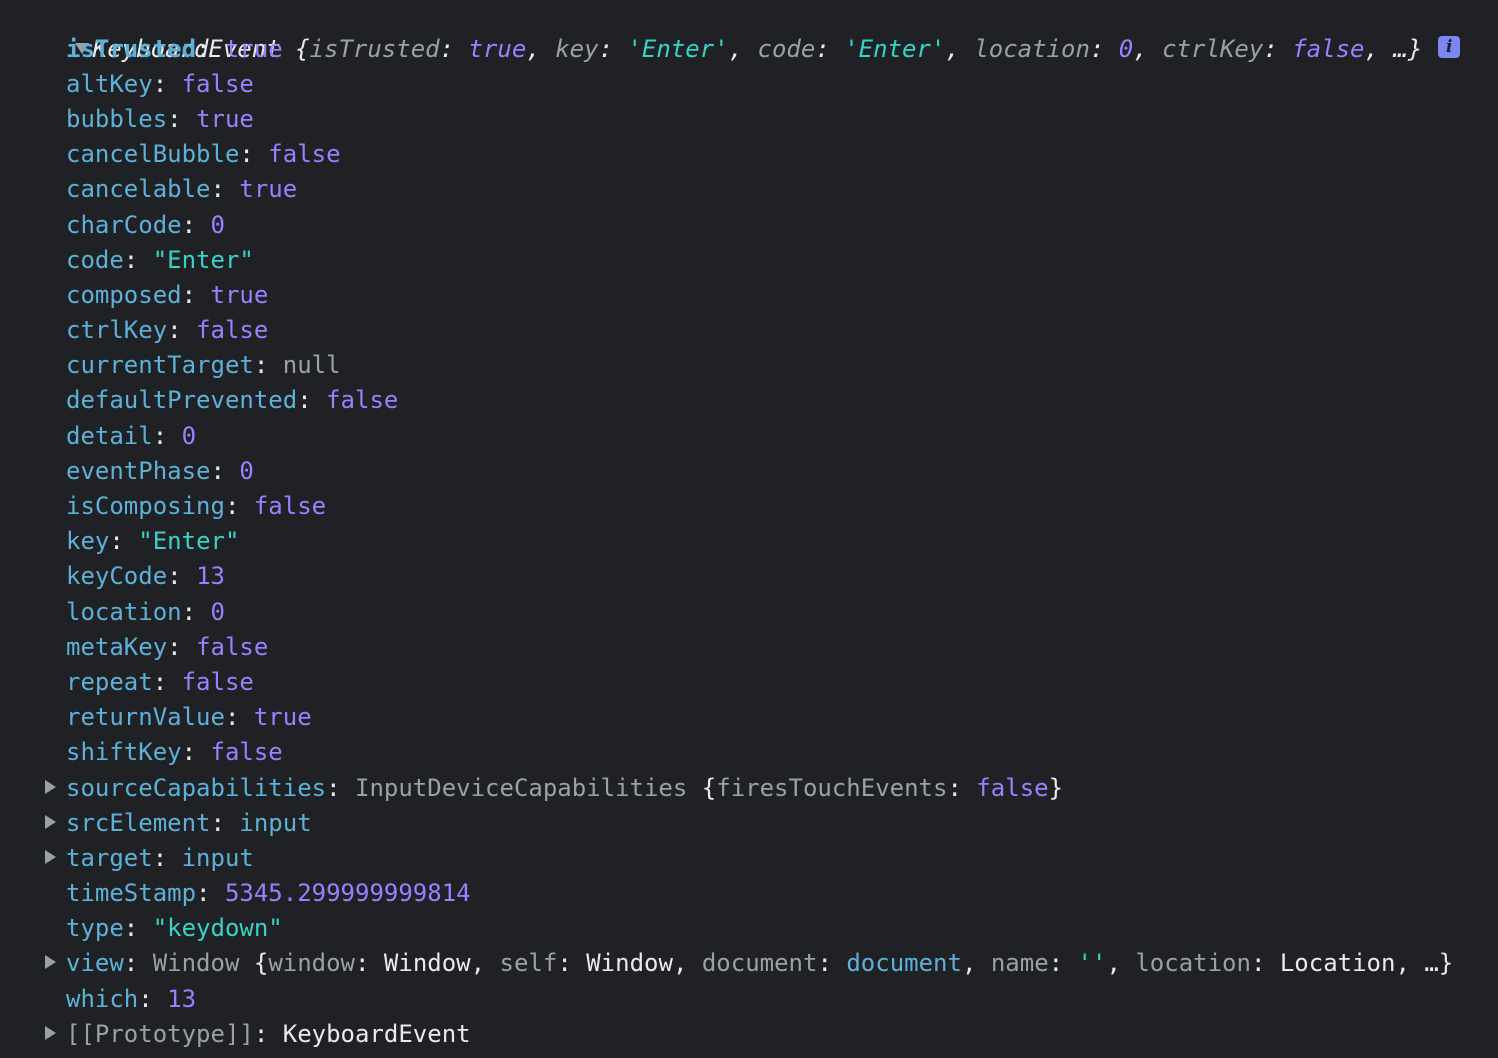 The width and height of the screenshot is (1498, 1058). I want to click on prop-key: cancelable, so click(138, 189).